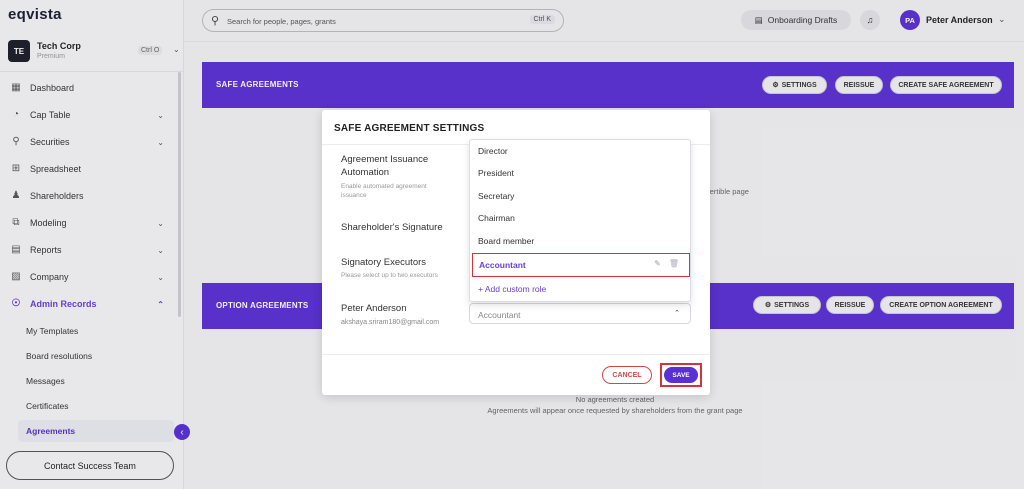 Image resolution: width=1024 pixels, height=489 pixels. What do you see at coordinates (389, 275) in the screenshot?
I see `executors-description: Please select up to two executors` at bounding box center [389, 275].